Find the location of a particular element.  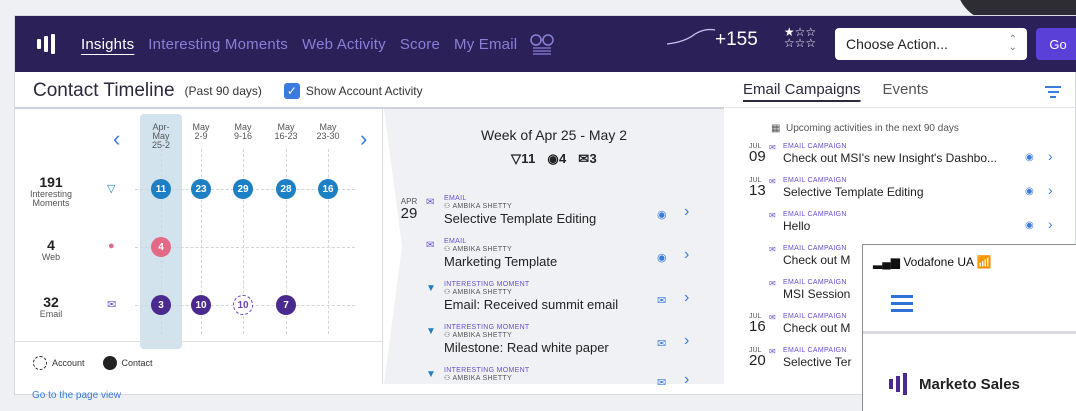

tab-interesting-moments: Interesting Moments is located at coordinates (218, 44).